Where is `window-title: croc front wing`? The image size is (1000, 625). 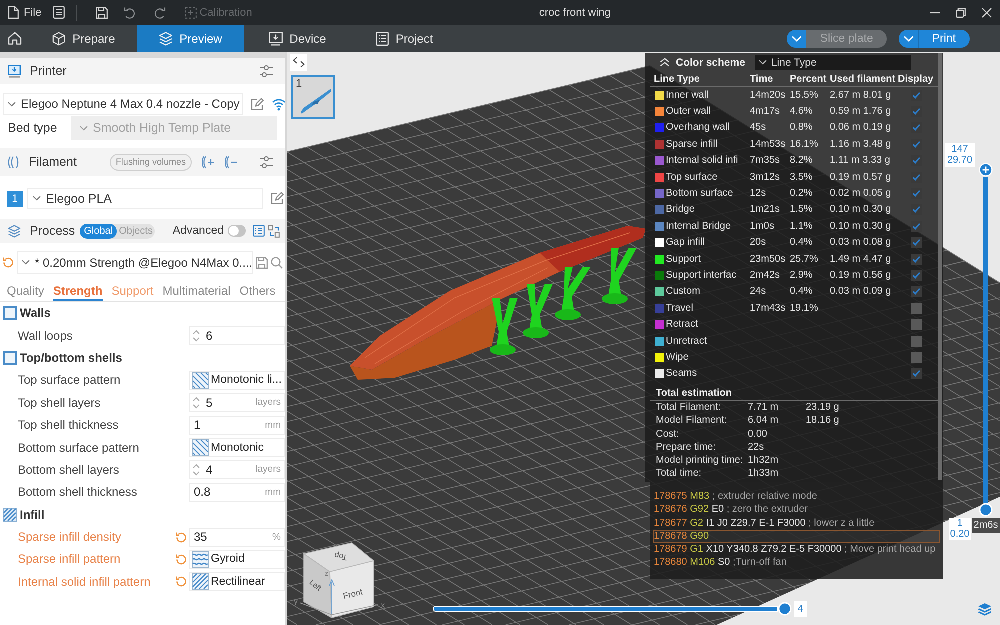
window-title: croc front wing is located at coordinates (575, 12).